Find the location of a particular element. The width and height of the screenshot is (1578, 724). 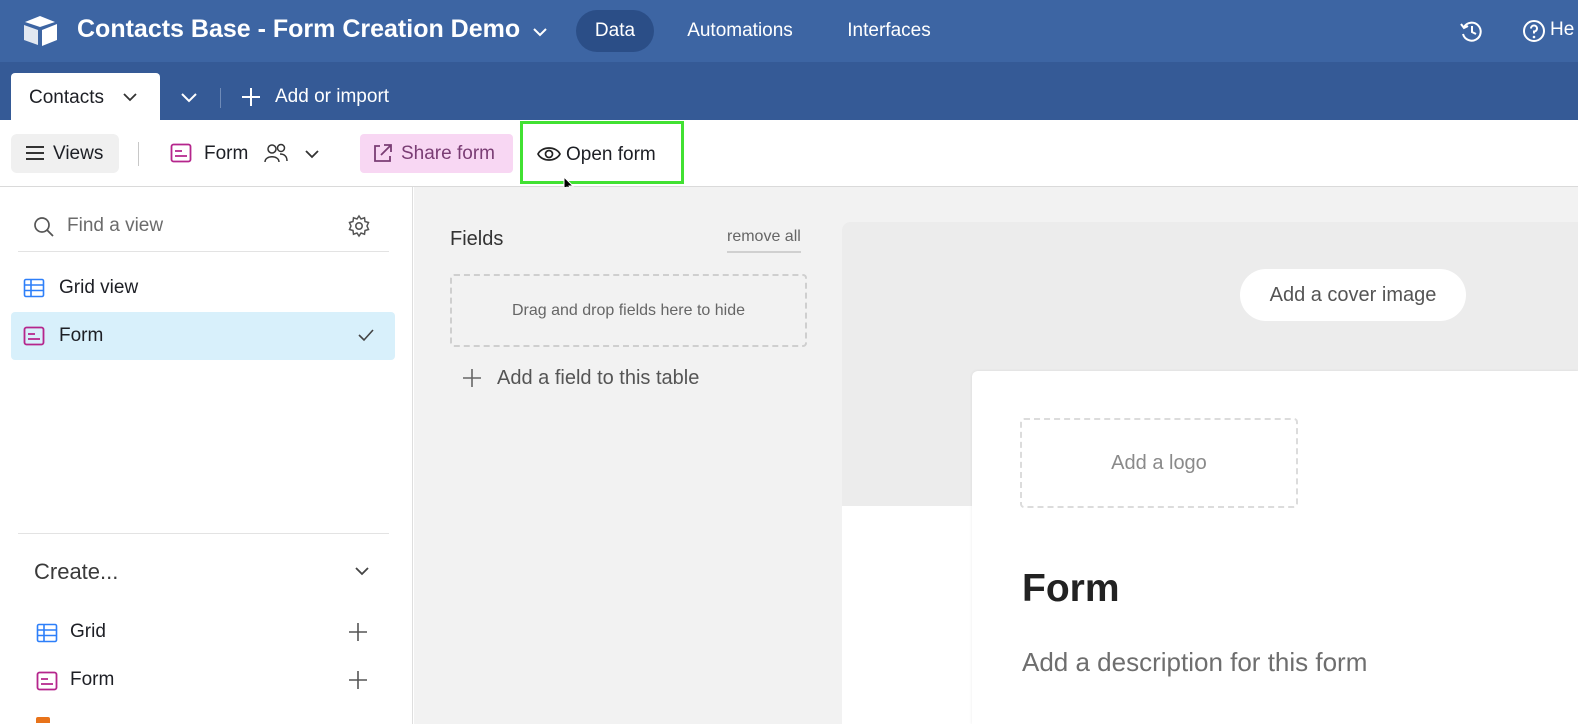

search-icon is located at coordinates (44, 227).